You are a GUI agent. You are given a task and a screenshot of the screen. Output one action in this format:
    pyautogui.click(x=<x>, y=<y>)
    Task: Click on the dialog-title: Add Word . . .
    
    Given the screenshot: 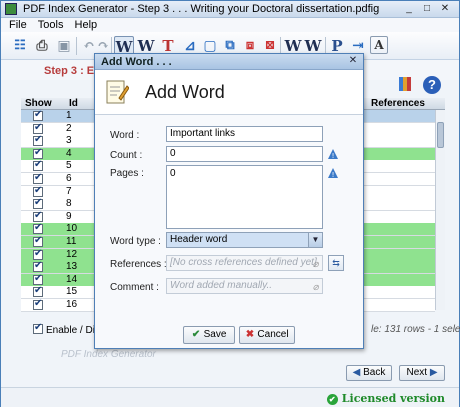 What is the action you would take?
    pyautogui.click(x=136, y=62)
    